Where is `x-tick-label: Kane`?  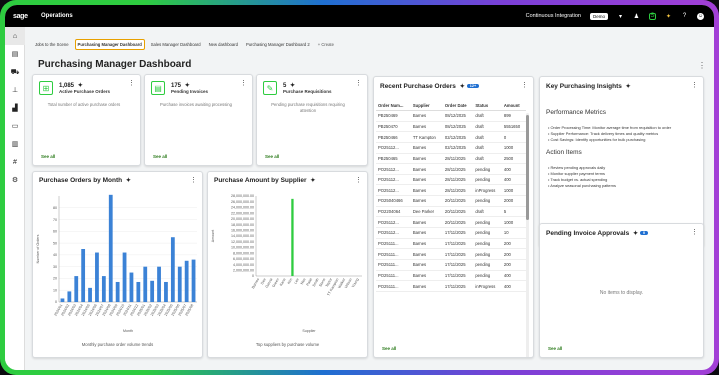
x-tick-label: Kane is located at coordinates (283, 282).